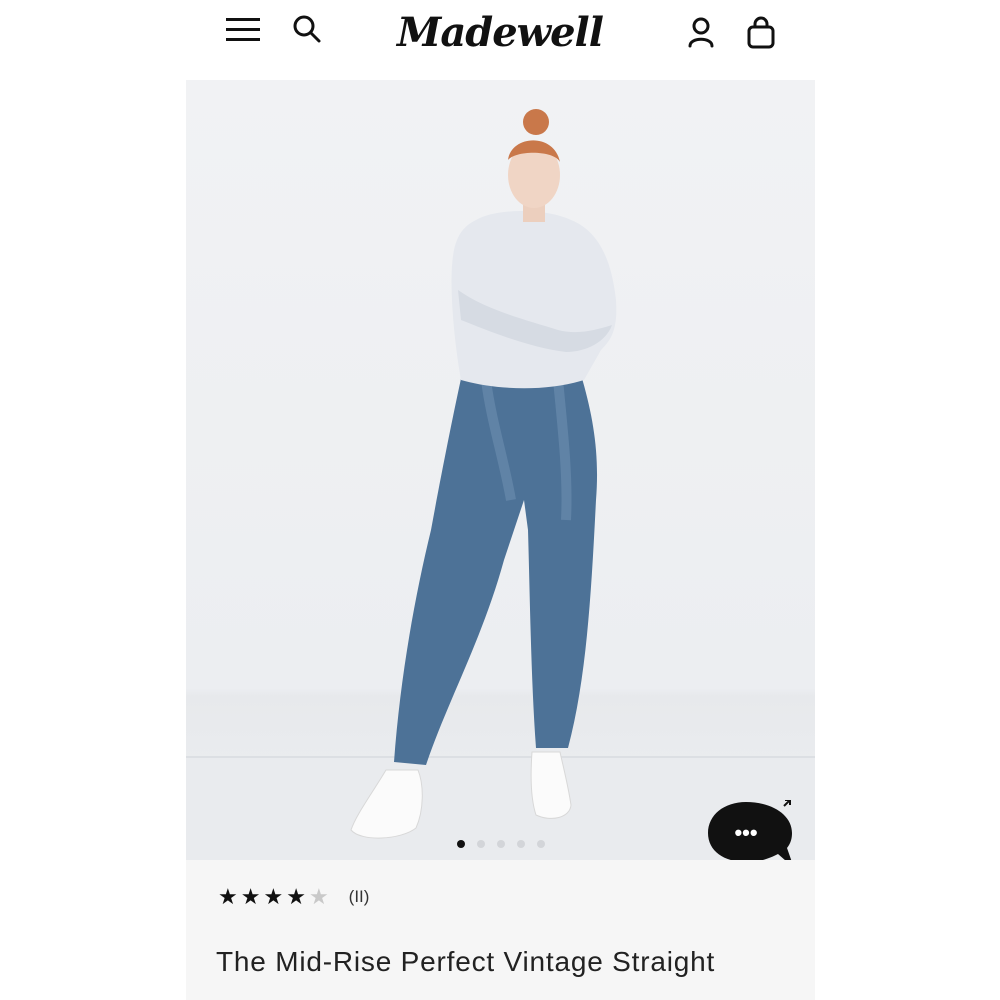 The height and width of the screenshot is (1000, 1000). I want to click on rating-stars: ★ ★ ★ ★ ★, so click(273, 897).